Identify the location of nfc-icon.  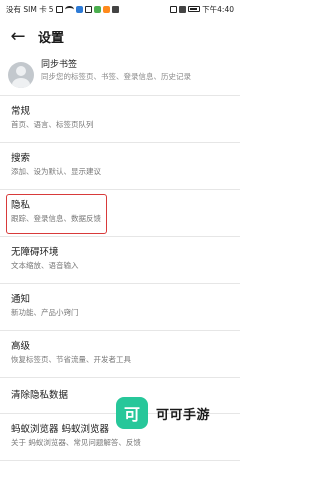
(174, 9).